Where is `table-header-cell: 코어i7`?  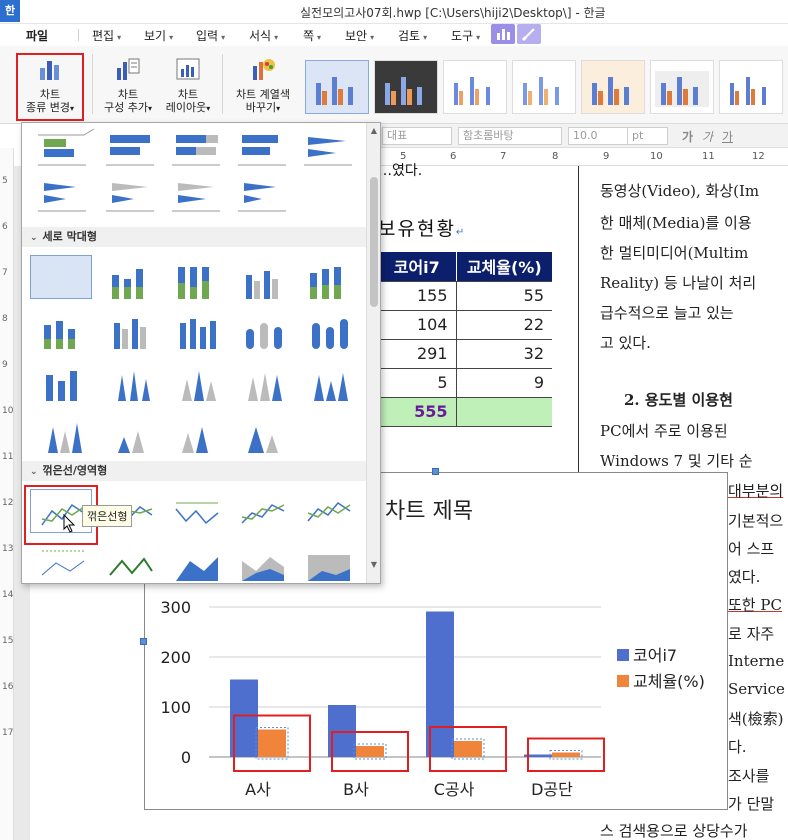
table-header-cell: 코어i7 is located at coordinates (417, 267).